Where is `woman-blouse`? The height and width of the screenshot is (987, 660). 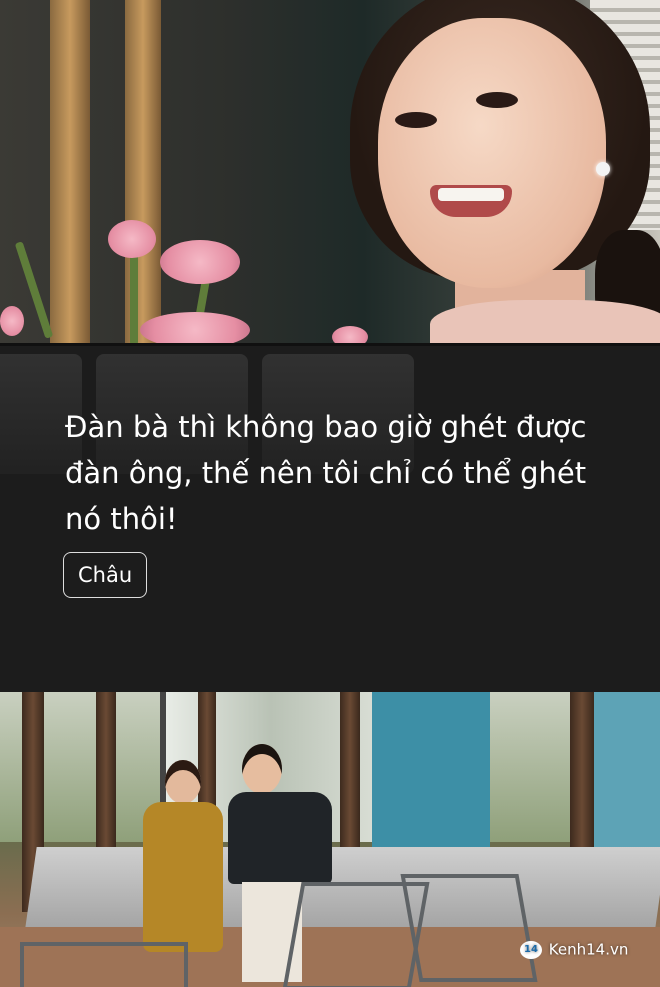 woman-blouse is located at coordinates (545, 322).